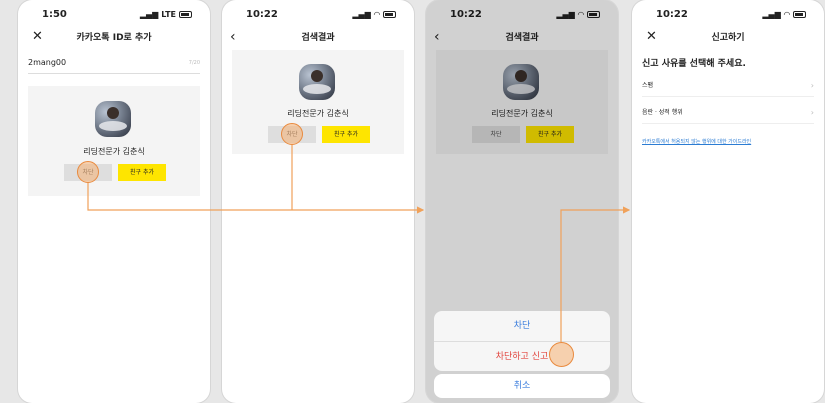  Describe the element at coordinates (696, 141) in the screenshot. I see `guideline-link: 카카오톡에서 허용되지 않는 행위에 대한 가이드라인` at that location.